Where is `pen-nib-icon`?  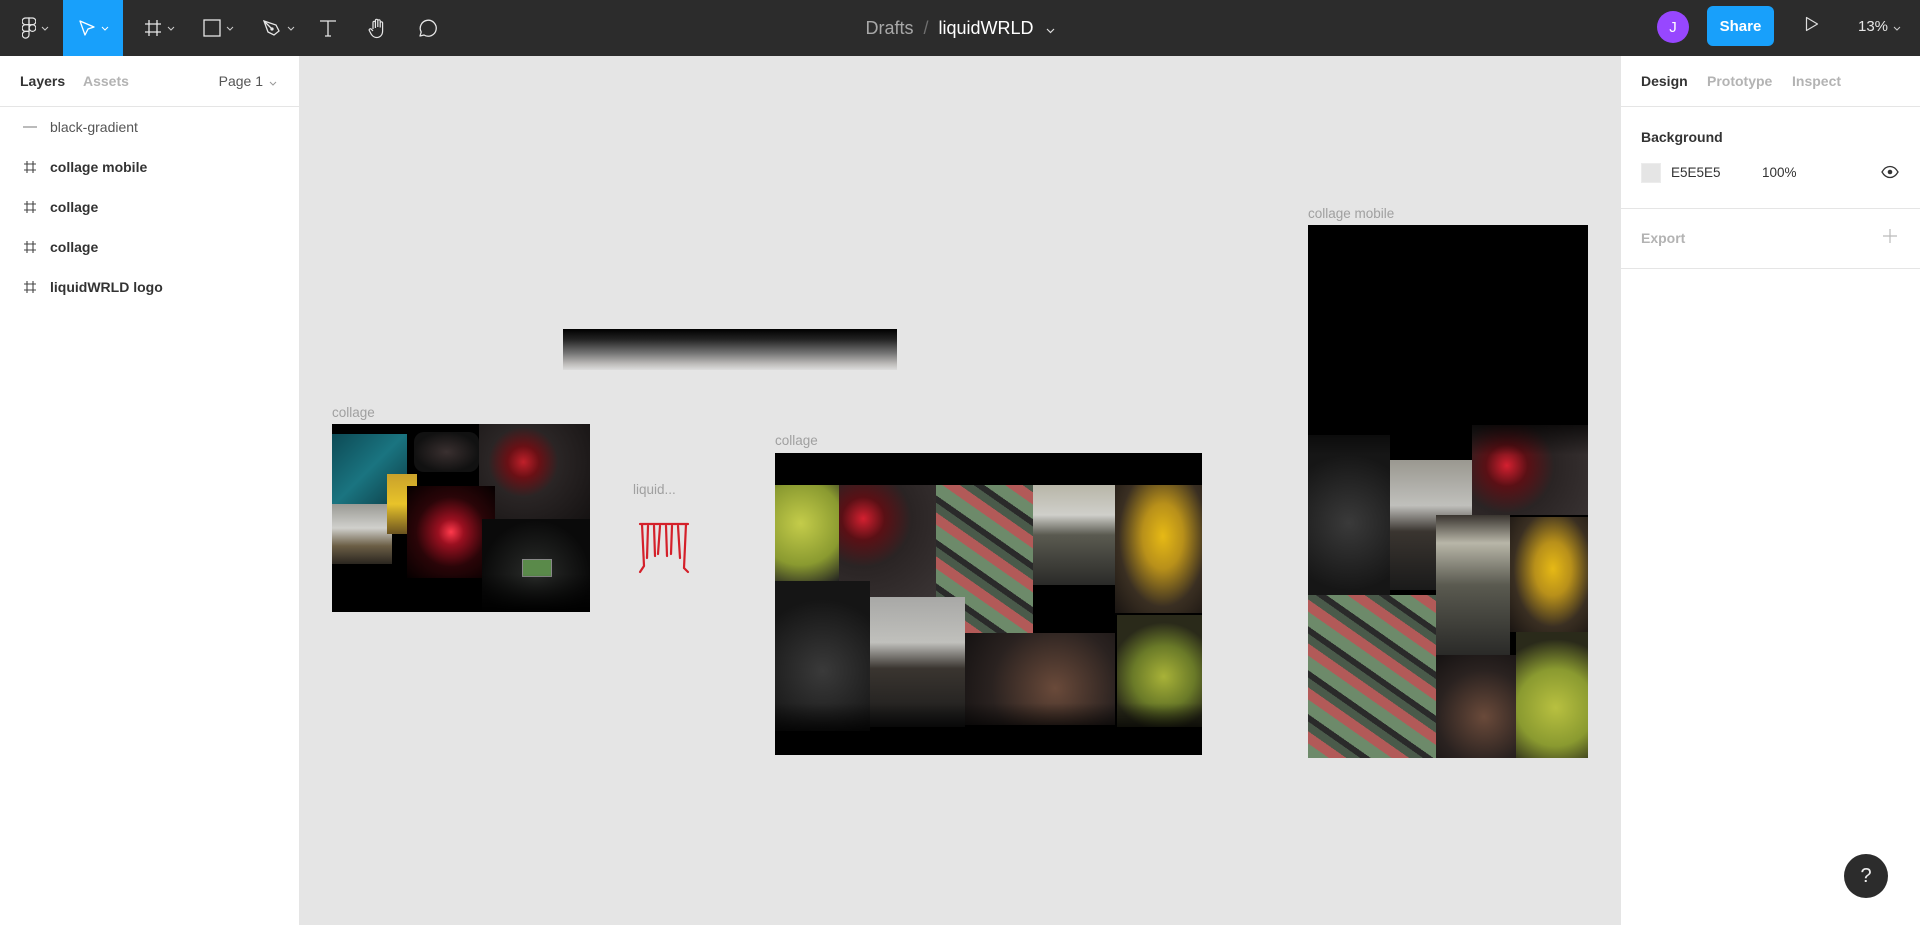
pen-nib-icon is located at coordinates (272, 28).